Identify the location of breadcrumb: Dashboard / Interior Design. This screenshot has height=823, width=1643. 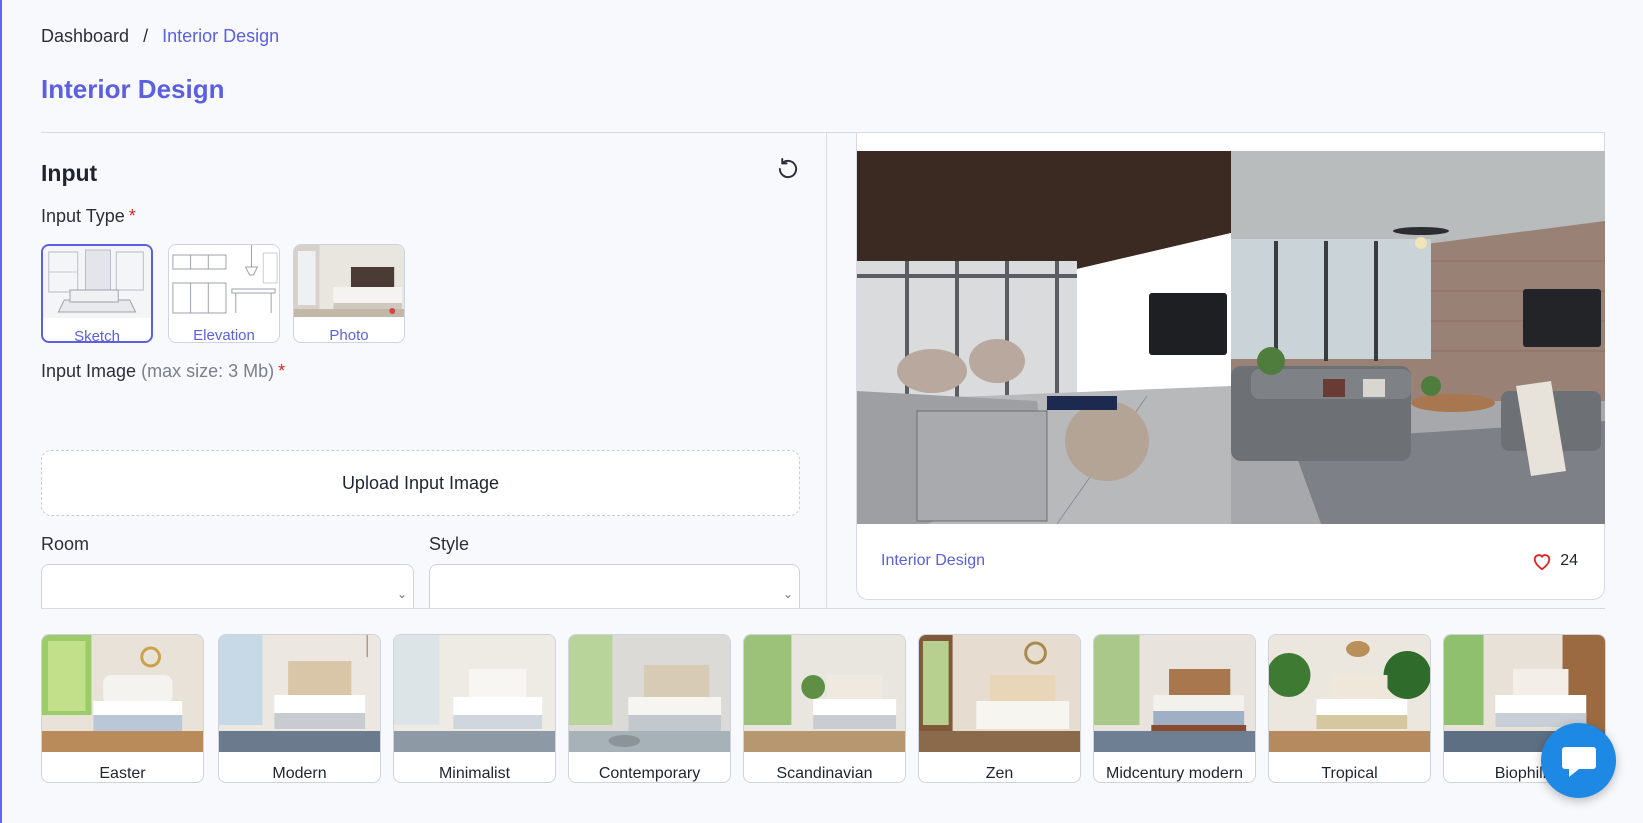
(160, 36).